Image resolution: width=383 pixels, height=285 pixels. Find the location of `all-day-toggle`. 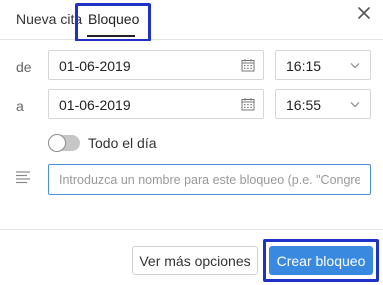

all-day-toggle is located at coordinates (64, 143).